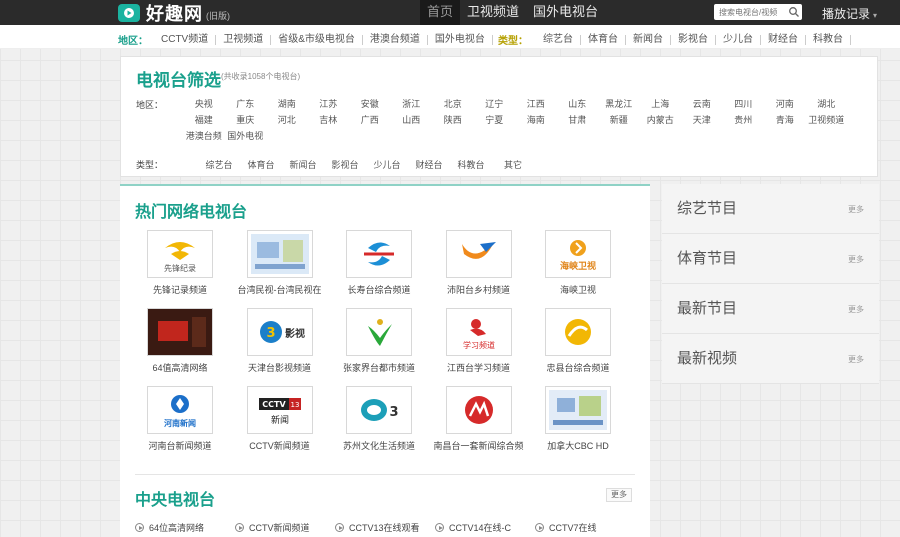 The height and width of the screenshot is (537, 900). Describe the element at coordinates (578, 254) in the screenshot. I see `station-logo: 海峡卫视` at that location.